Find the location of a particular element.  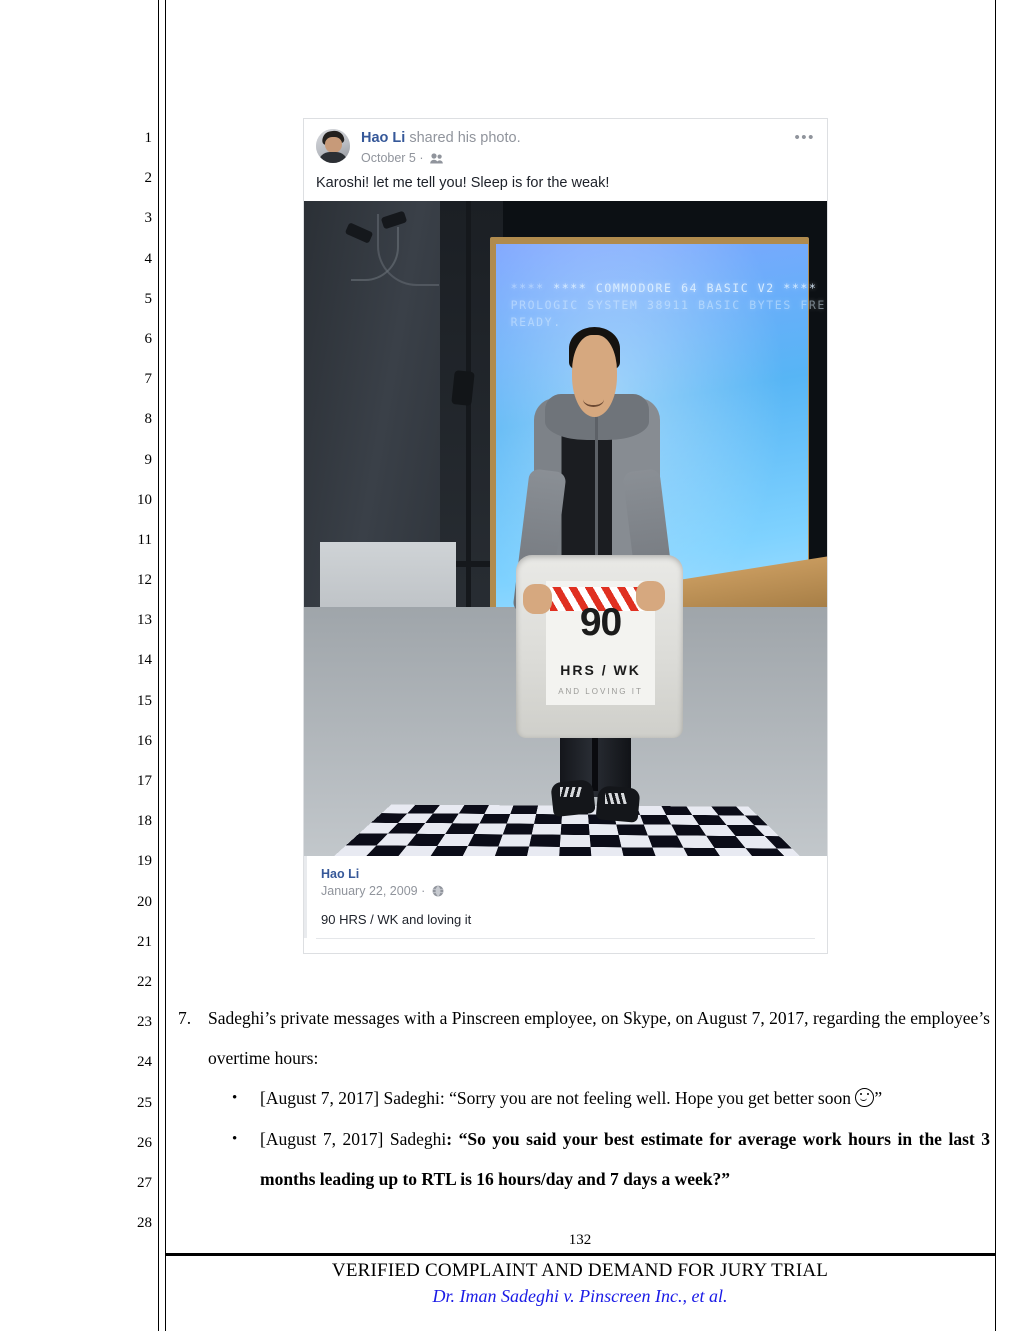

post-author-name: Hao Li is located at coordinates (383, 138).